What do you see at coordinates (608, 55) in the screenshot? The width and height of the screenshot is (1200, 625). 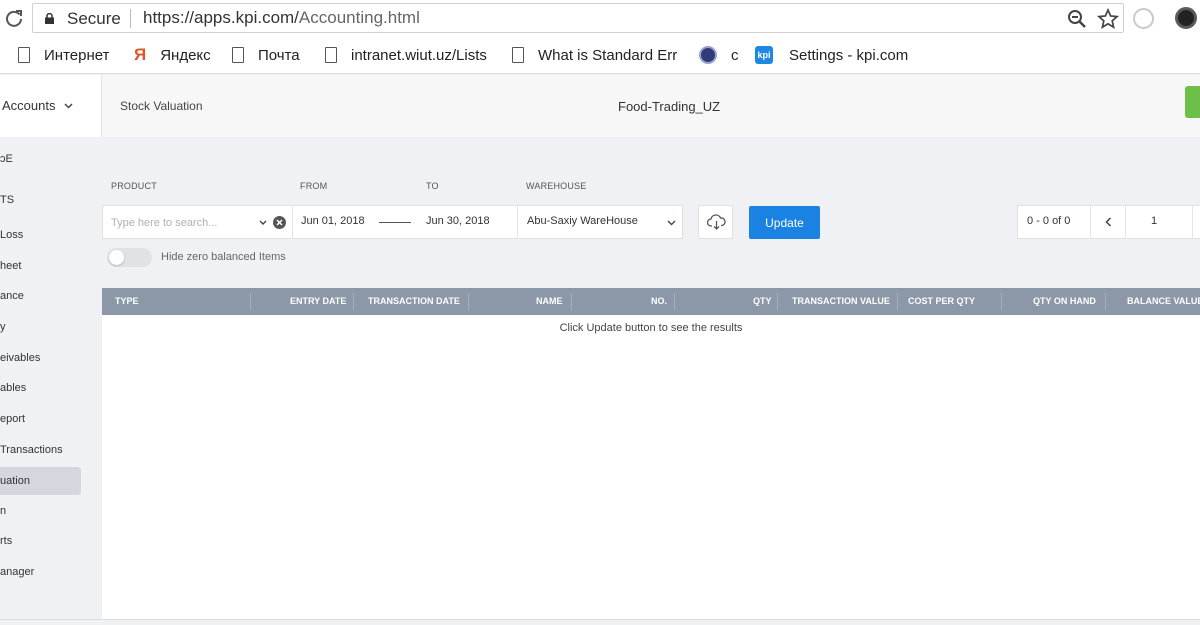 I see `bookmark-label: What is Standard Err` at bounding box center [608, 55].